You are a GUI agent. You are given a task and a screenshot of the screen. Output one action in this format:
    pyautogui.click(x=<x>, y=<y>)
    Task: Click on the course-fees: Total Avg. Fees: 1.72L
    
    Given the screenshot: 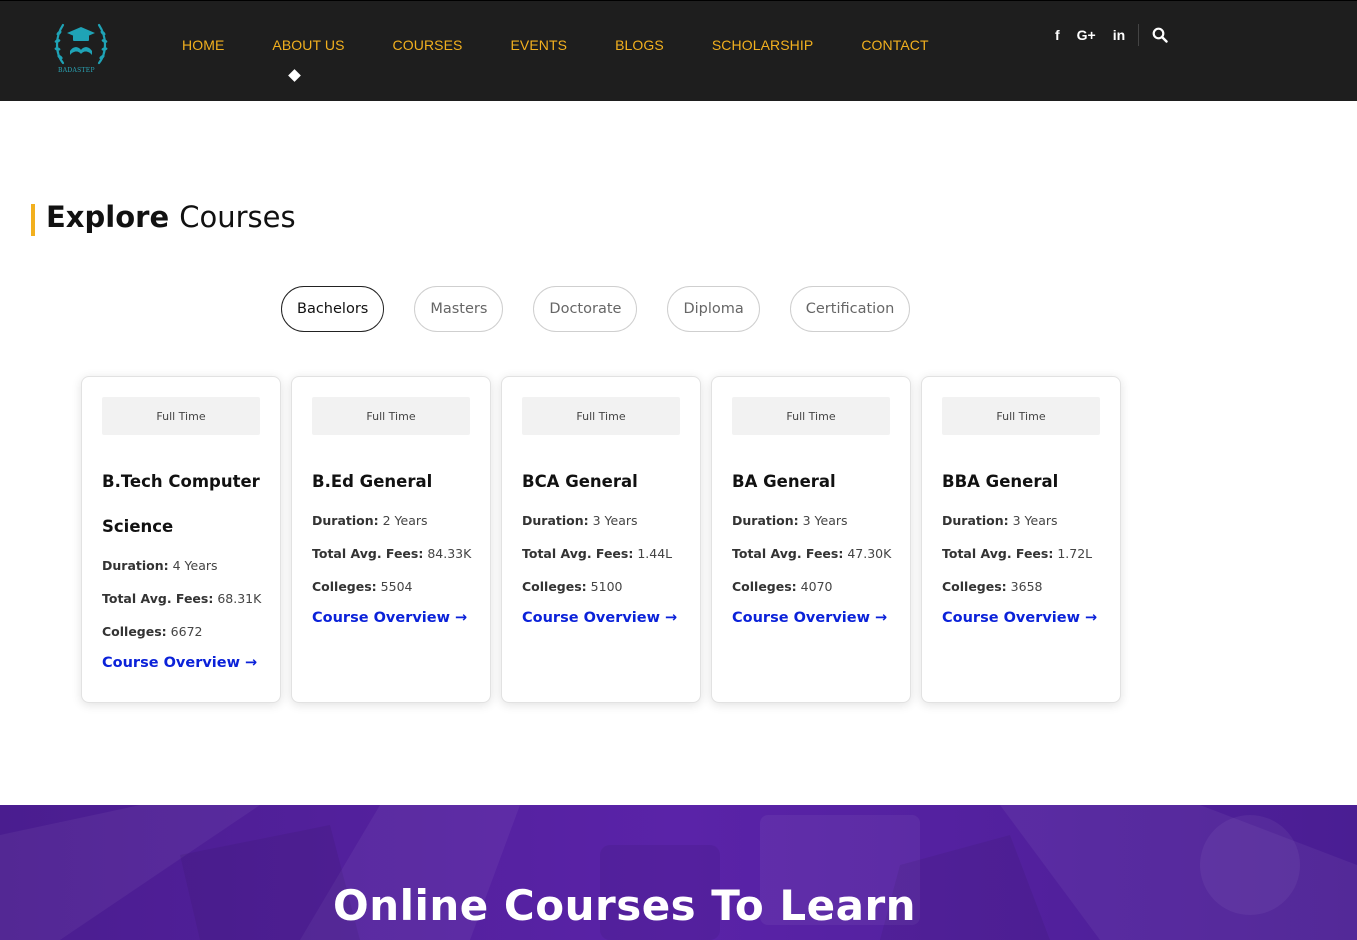 What is the action you would take?
    pyautogui.click(x=1021, y=553)
    